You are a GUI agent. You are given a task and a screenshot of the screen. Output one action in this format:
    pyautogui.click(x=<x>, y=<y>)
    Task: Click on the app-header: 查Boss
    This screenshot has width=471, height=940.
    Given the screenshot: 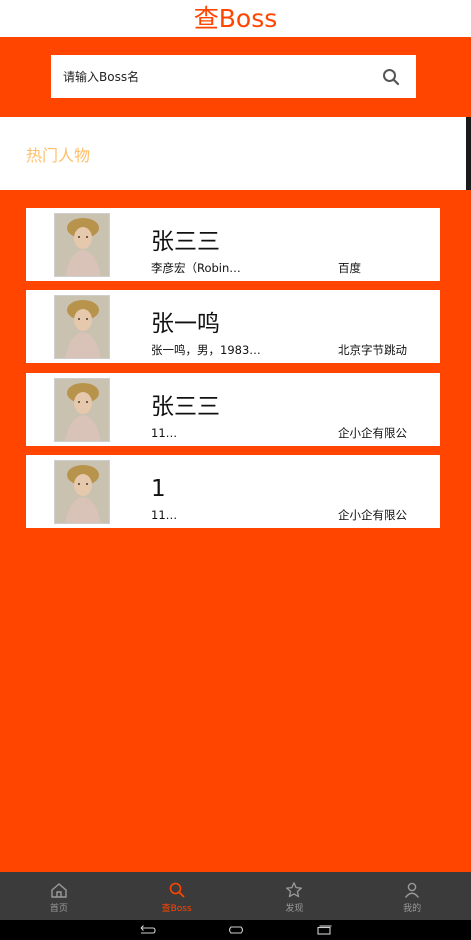 What is the action you would take?
    pyautogui.click(x=235, y=18)
    